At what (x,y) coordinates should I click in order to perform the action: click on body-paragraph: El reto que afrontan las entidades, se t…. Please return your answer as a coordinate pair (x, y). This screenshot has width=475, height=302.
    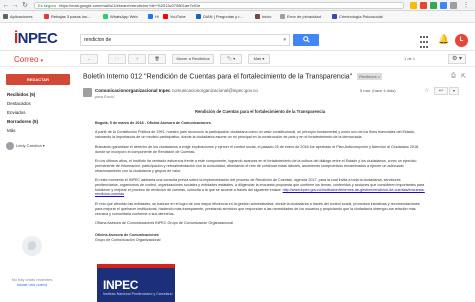
    Looking at the image, I should click on (257, 209).